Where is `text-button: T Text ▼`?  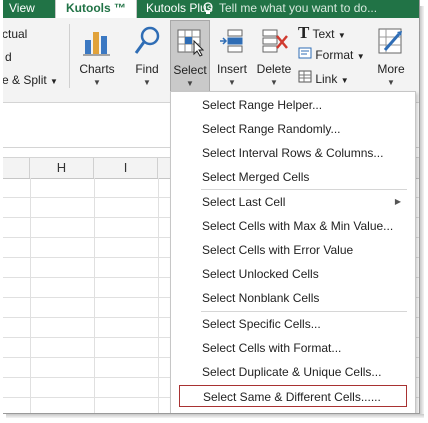
text-button: T Text ▼ is located at coordinates (322, 33).